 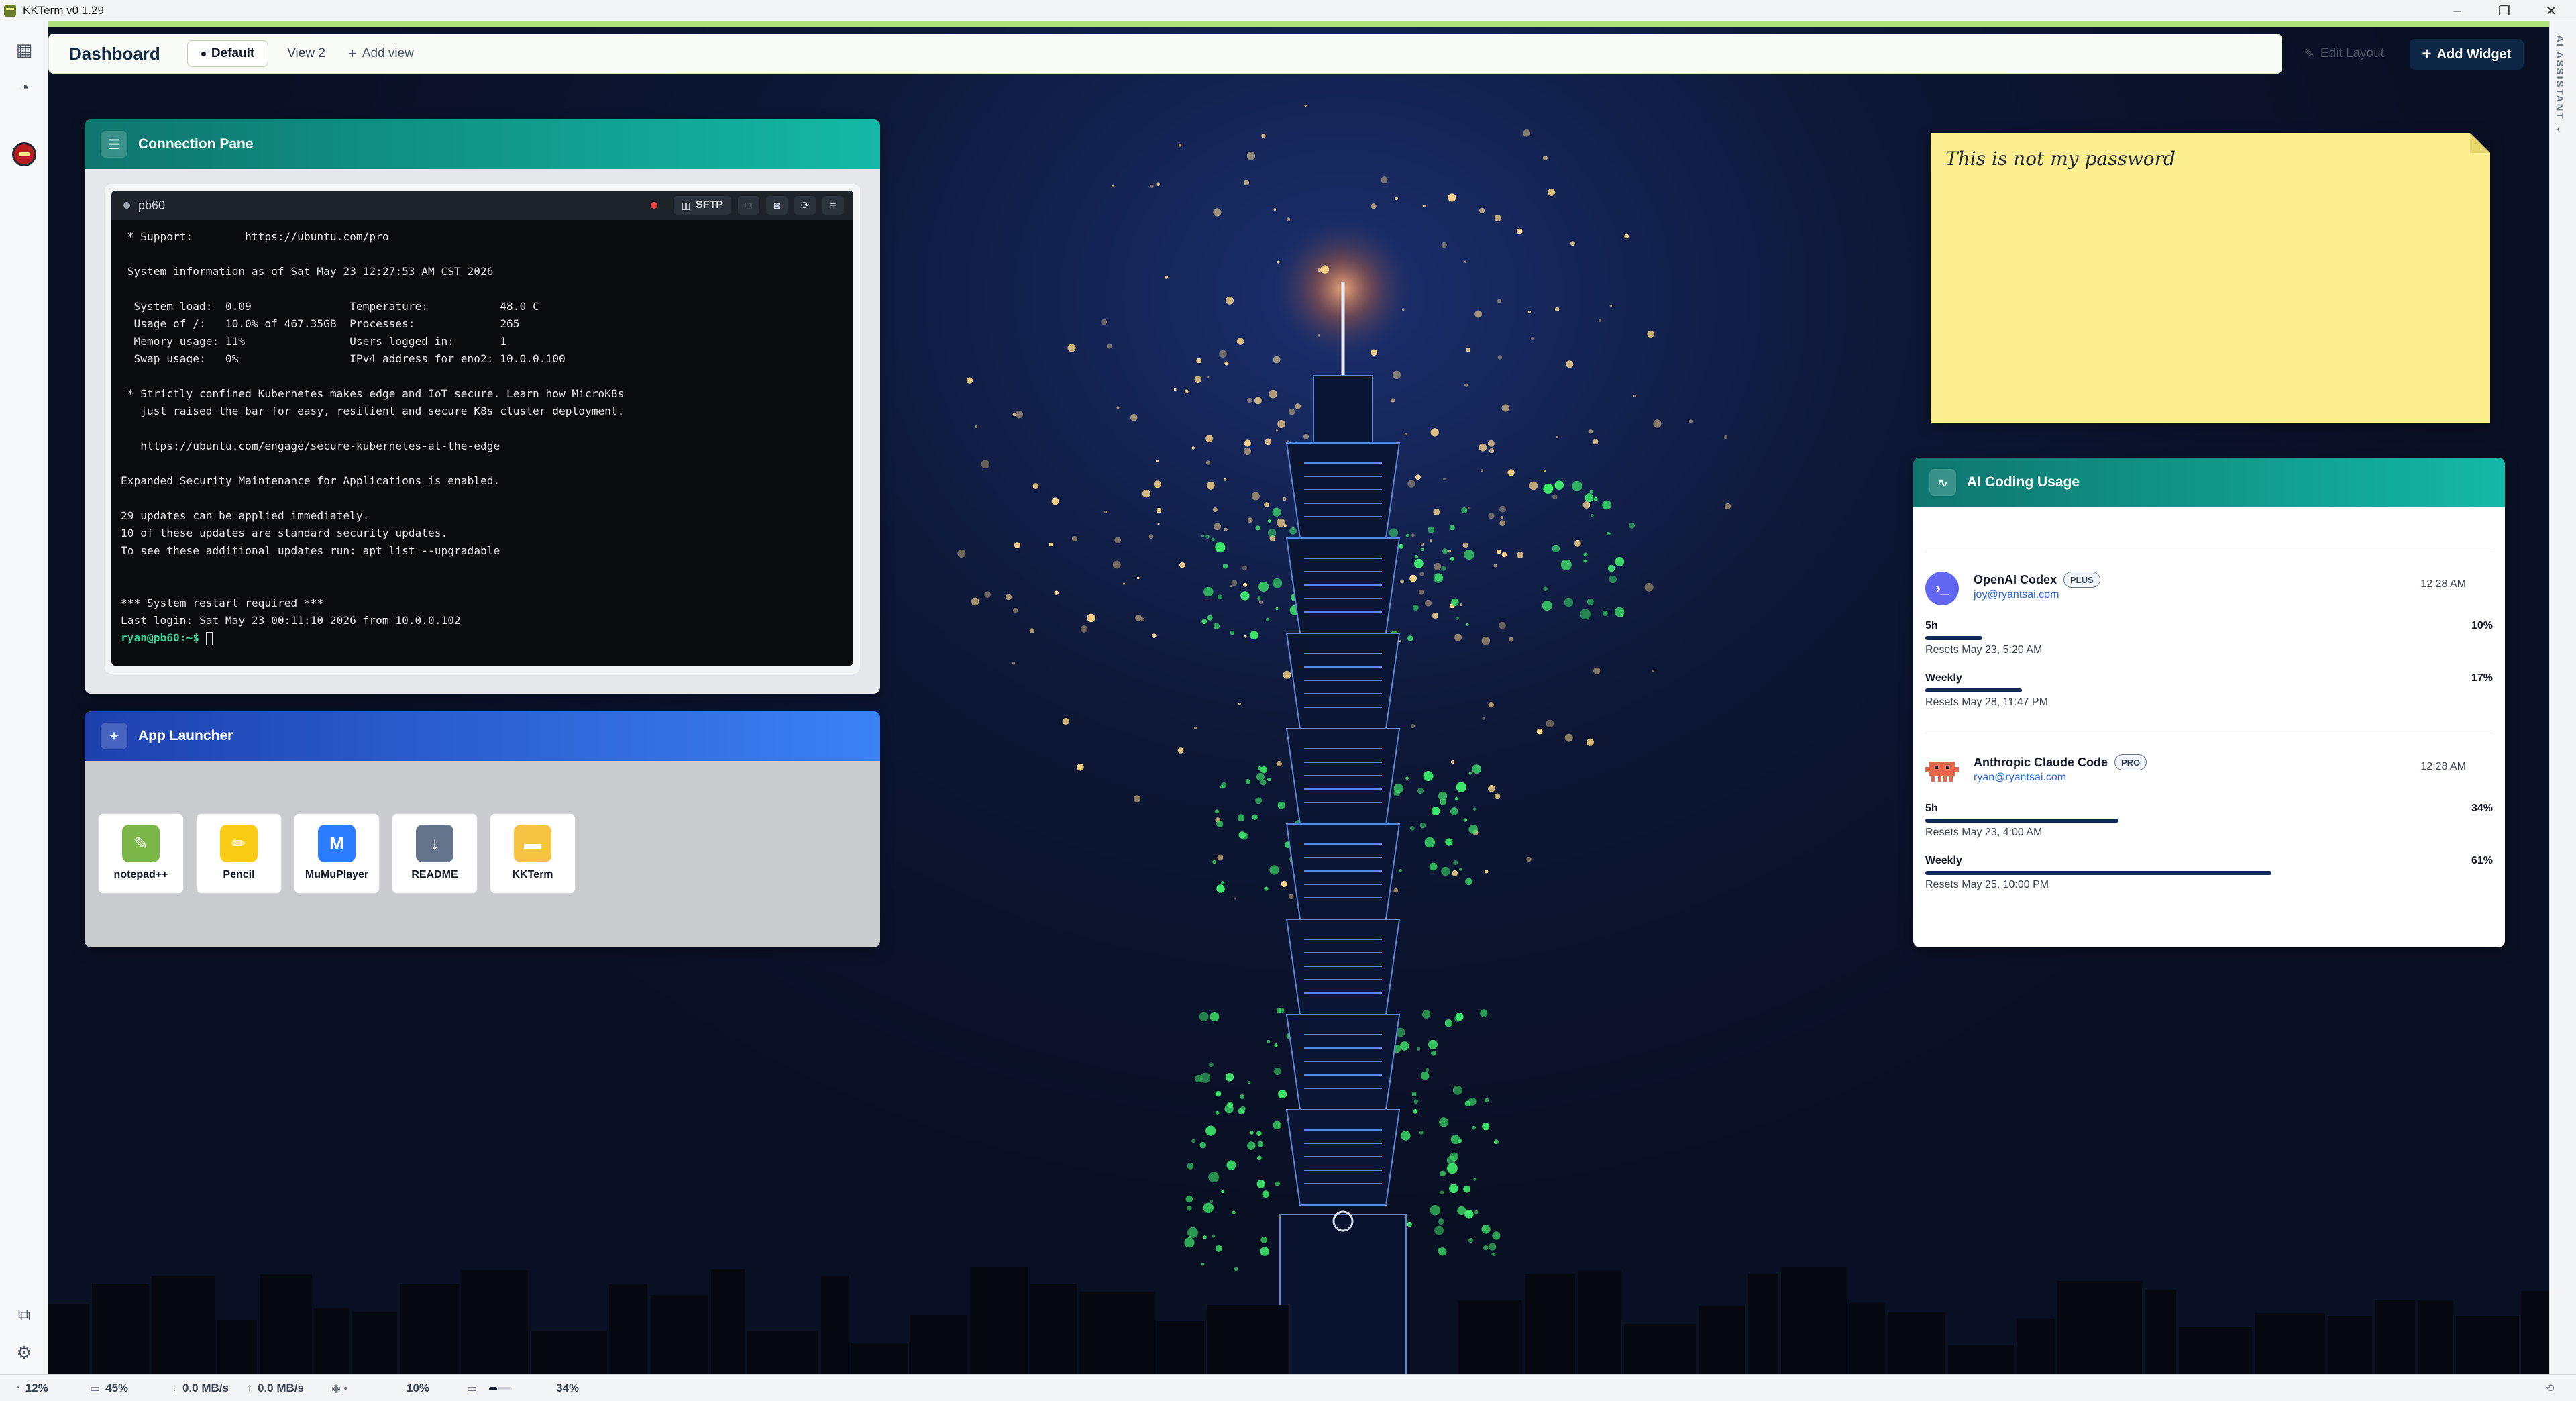 What do you see at coordinates (275, 1388) in the screenshot?
I see `upload-stat: ↑ 0.0 MB/s` at bounding box center [275, 1388].